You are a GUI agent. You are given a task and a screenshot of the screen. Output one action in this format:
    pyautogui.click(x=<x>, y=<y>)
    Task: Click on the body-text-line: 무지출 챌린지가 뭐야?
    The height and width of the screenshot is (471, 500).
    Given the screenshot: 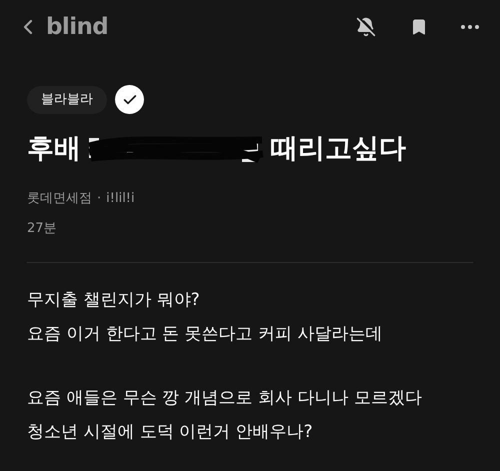 What is the action you would take?
    pyautogui.click(x=113, y=300)
    